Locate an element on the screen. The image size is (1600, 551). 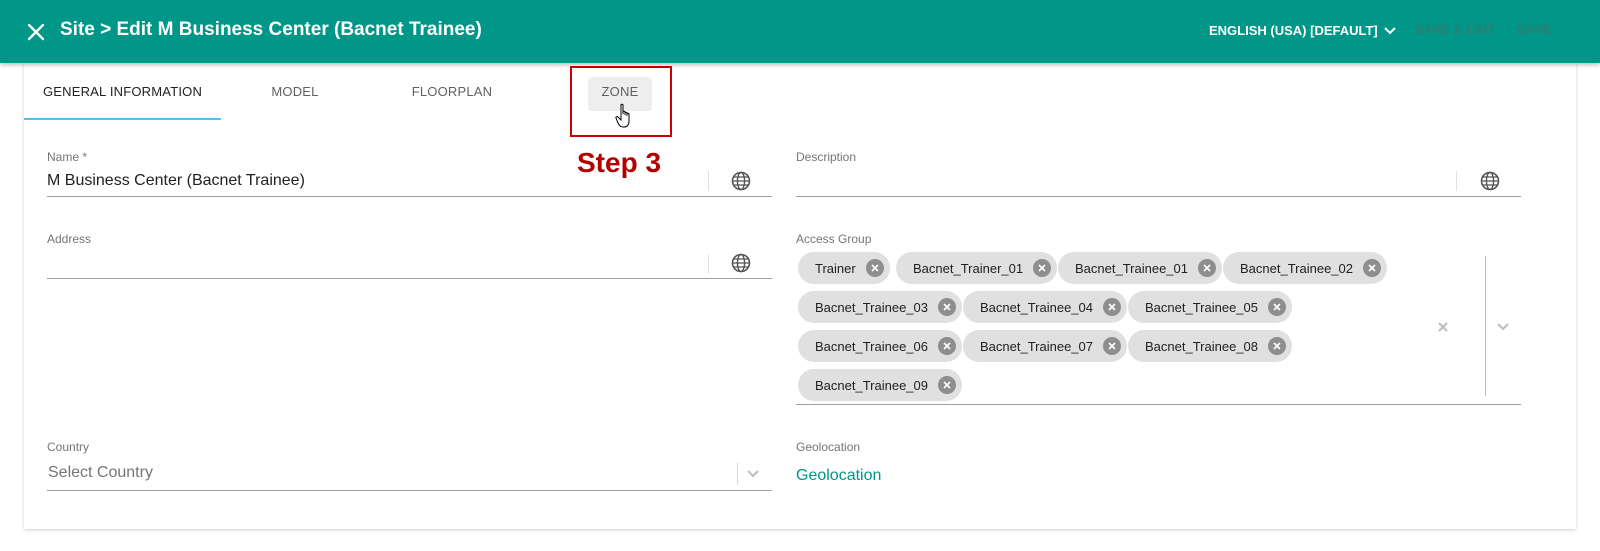
chip: Bacnet_Trainee_01 is located at coordinates (1140, 268).